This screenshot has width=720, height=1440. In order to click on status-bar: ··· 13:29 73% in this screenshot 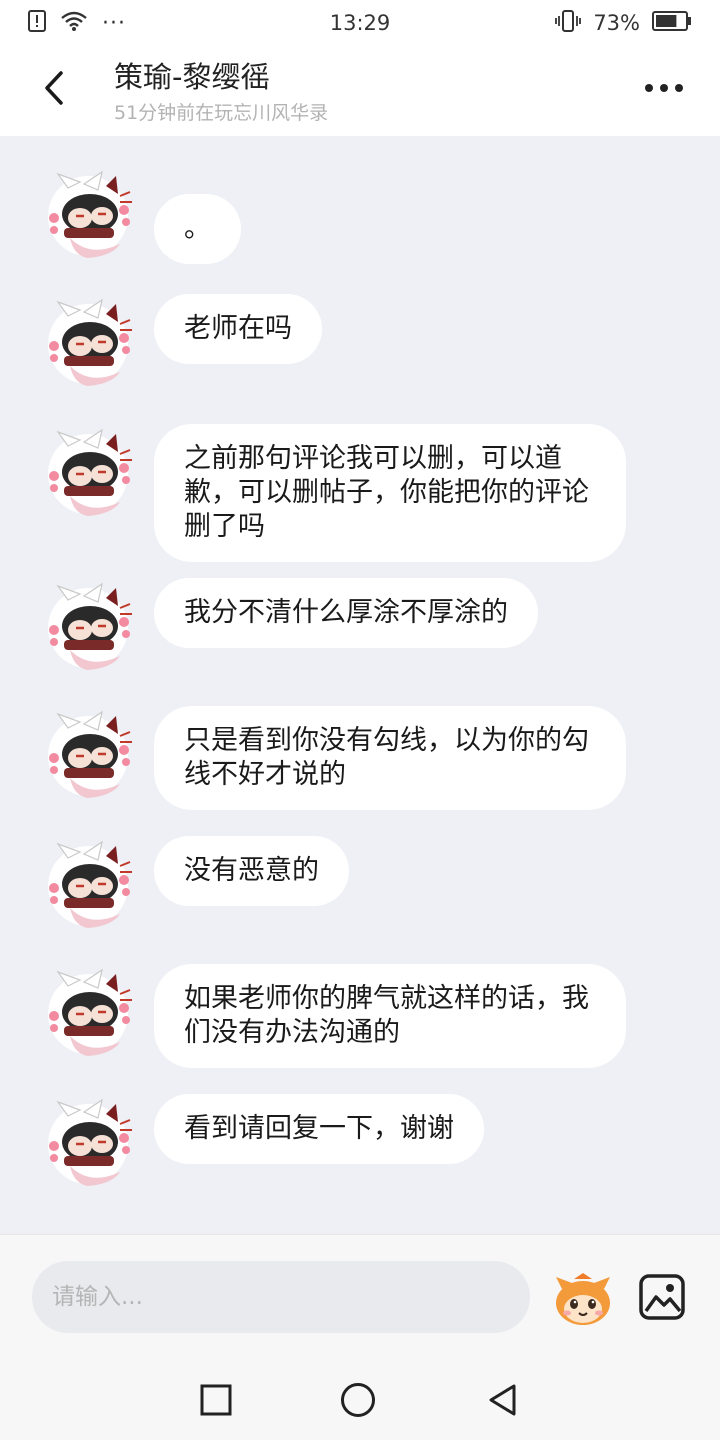, I will do `click(360, 23)`.